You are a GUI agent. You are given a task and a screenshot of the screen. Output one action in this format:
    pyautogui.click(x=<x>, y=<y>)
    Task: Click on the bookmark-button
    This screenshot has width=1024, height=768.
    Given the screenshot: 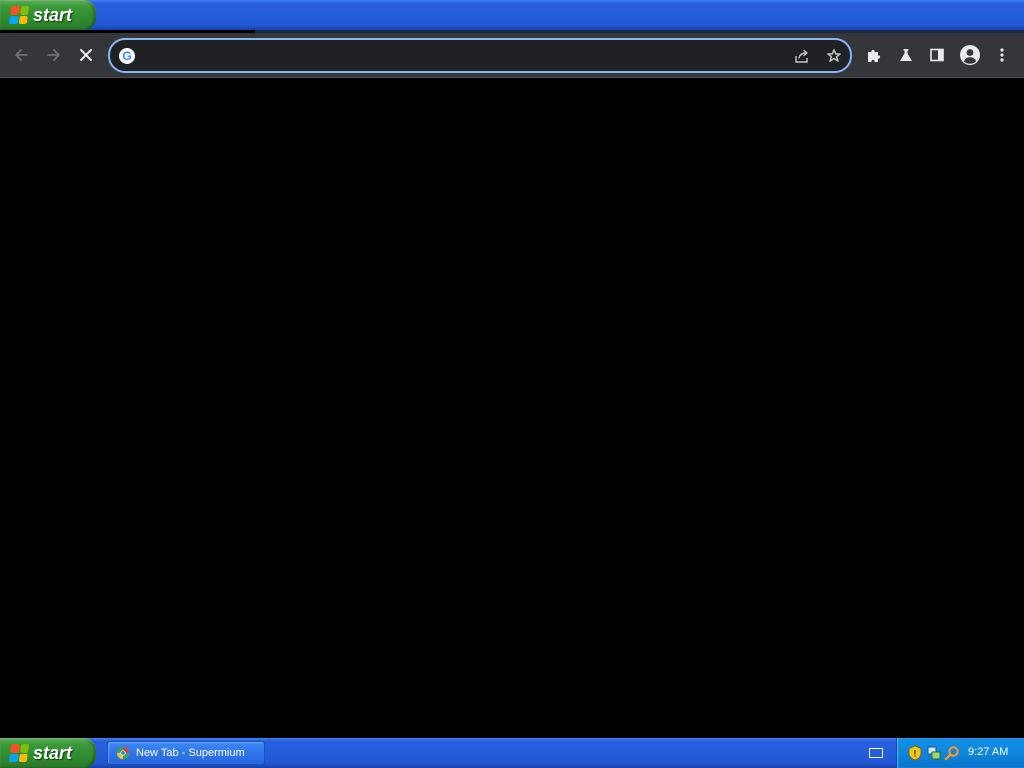 What is the action you would take?
    pyautogui.click(x=834, y=56)
    